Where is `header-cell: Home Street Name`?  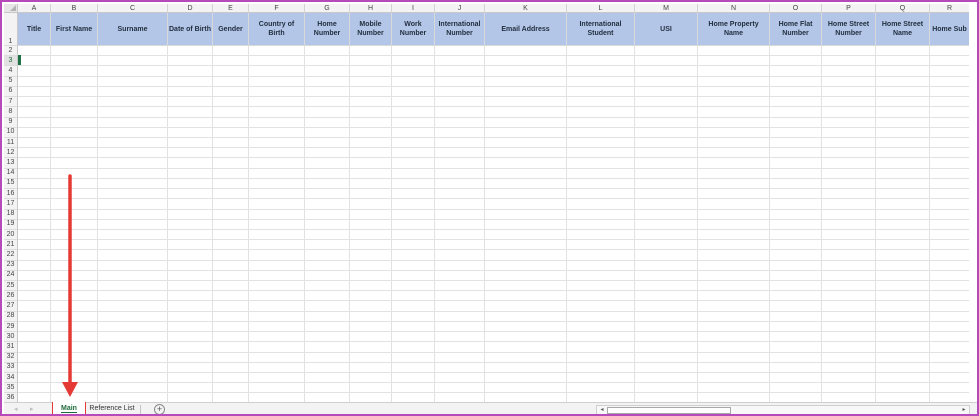
header-cell: Home Street Name is located at coordinates (903, 29).